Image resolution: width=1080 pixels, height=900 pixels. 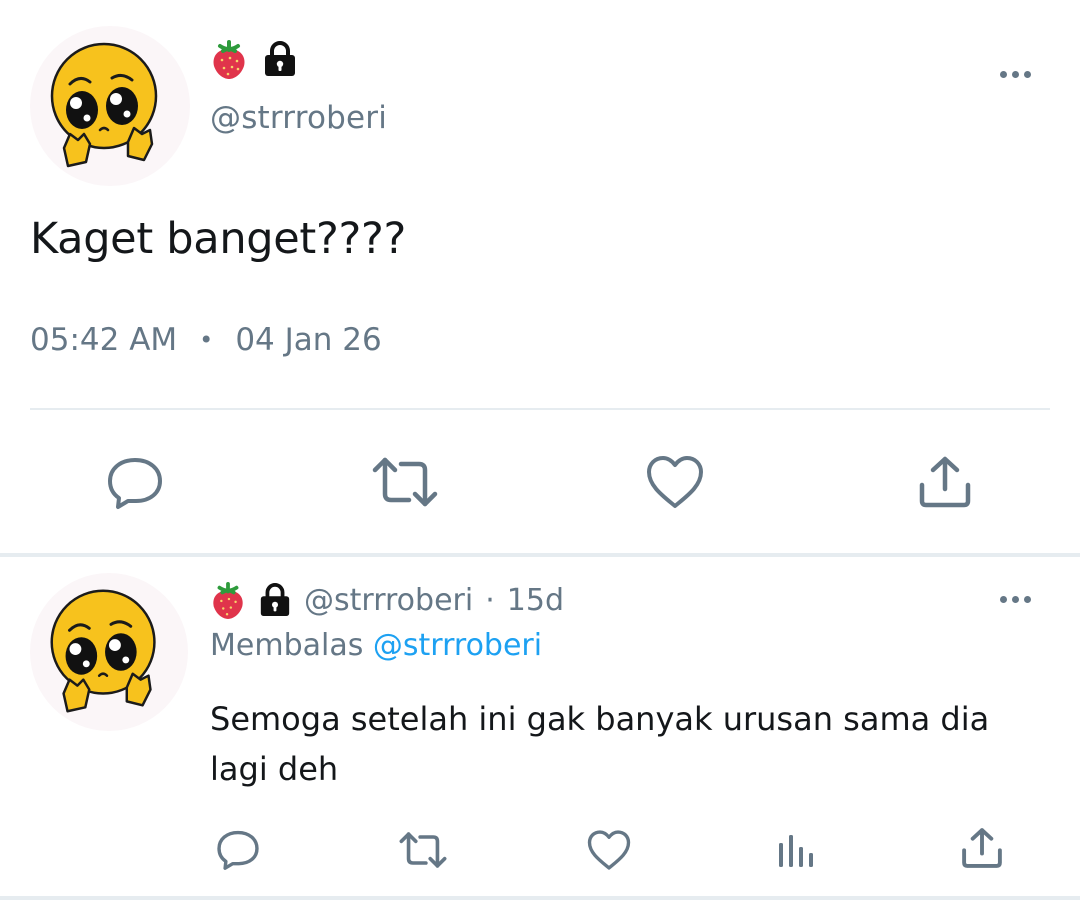 I want to click on reply-more-options-icon, so click(x=1015, y=599).